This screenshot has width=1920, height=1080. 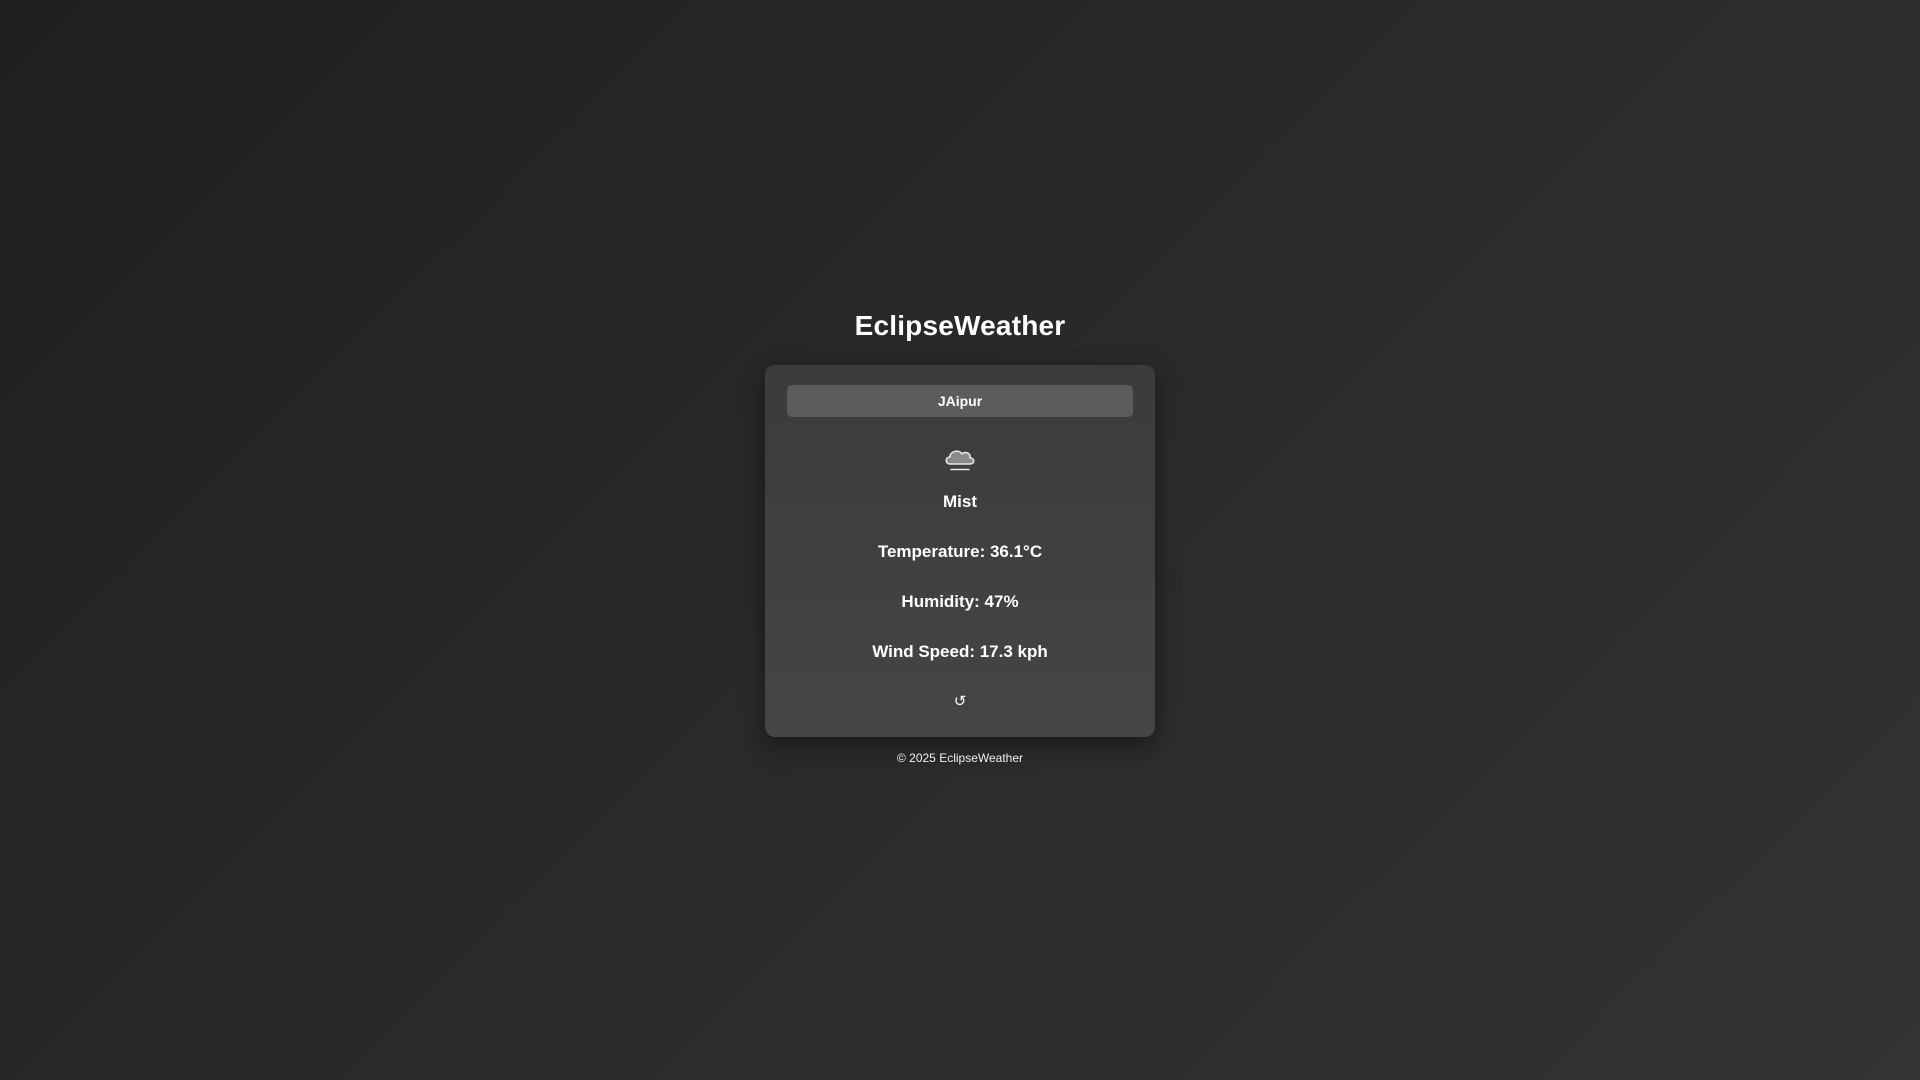 I want to click on temperature-value: Temperature: 36.1°C, so click(x=960, y=551).